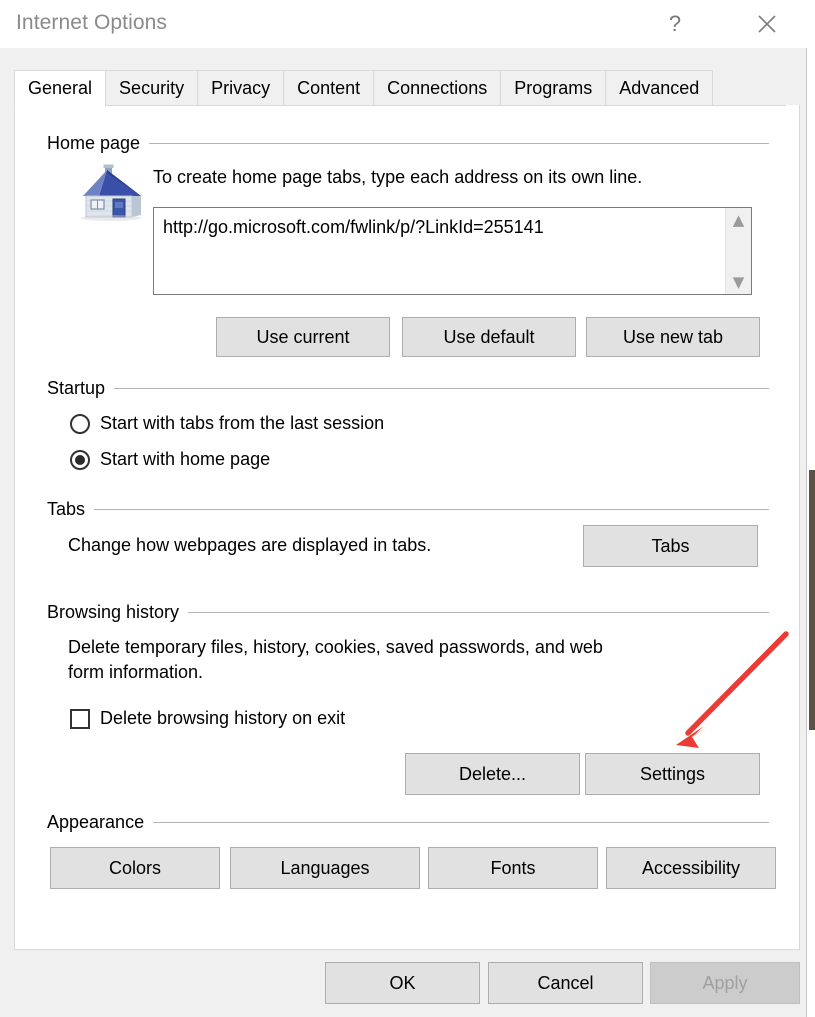  I want to click on tab-label: Advanced, so click(659, 87).